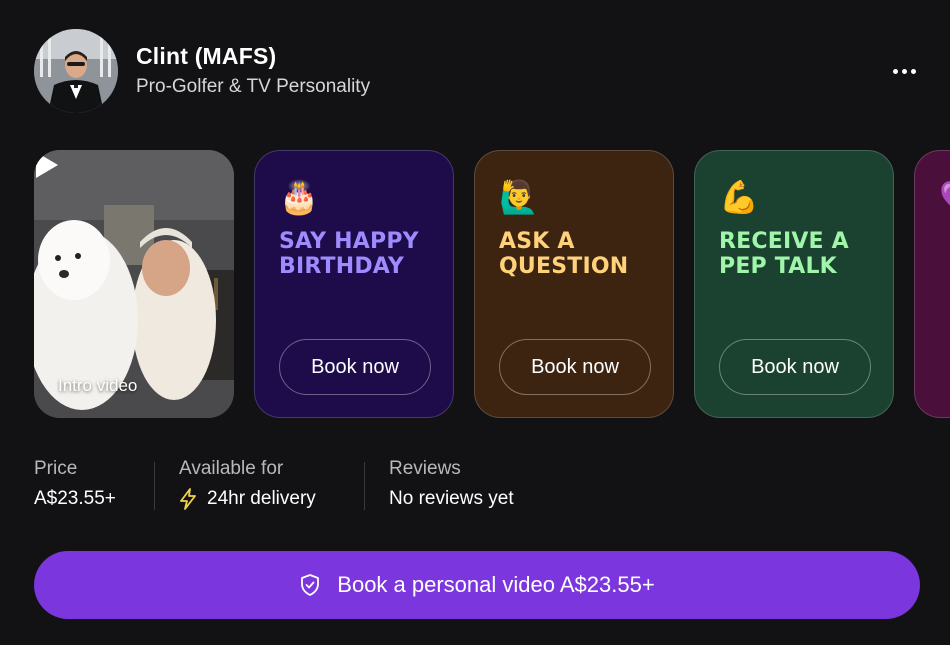 This screenshot has height=645, width=950. I want to click on more-options-button, so click(904, 71).